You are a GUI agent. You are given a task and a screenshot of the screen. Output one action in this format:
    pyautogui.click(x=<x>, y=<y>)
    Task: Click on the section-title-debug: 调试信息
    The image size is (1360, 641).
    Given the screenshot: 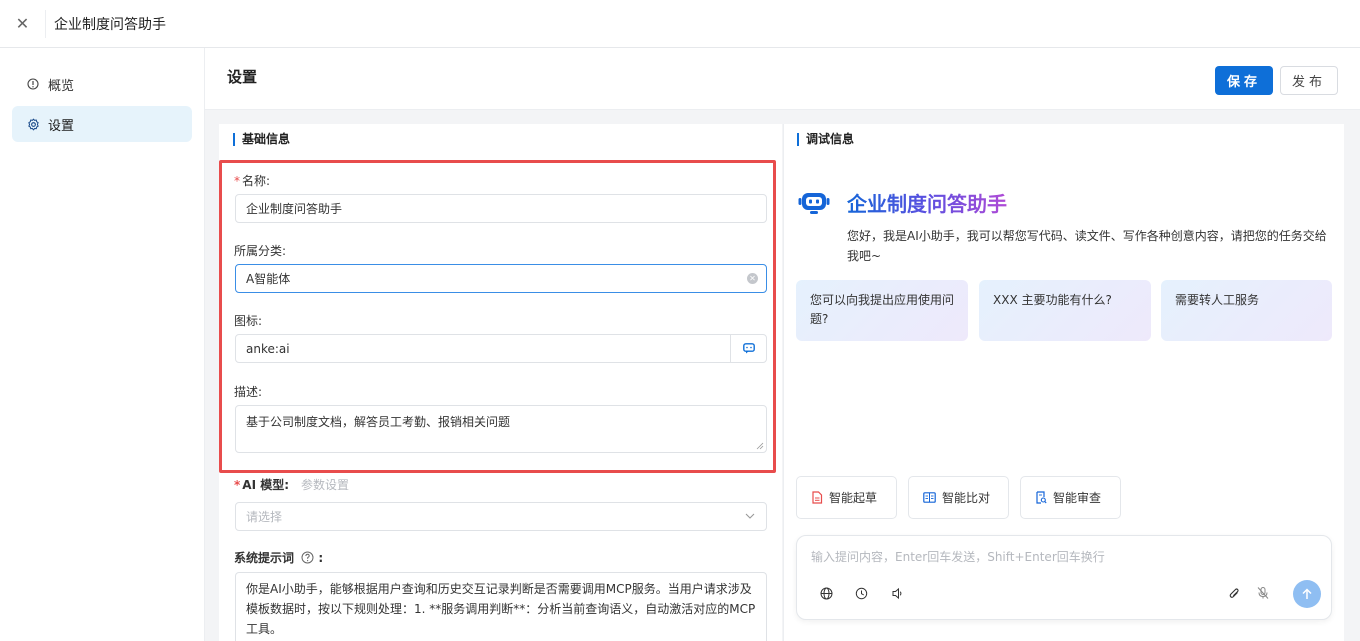 What is the action you would take?
    pyautogui.click(x=825, y=139)
    